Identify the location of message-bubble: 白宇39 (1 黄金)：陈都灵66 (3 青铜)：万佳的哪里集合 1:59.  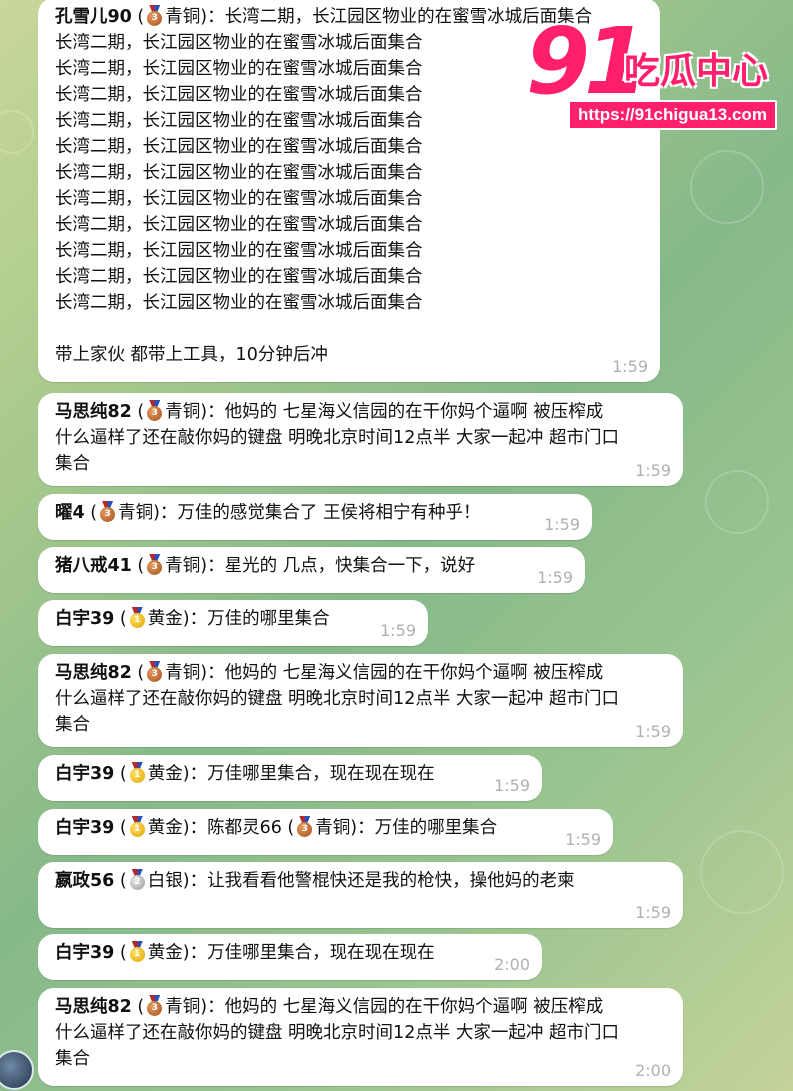
(325, 832).